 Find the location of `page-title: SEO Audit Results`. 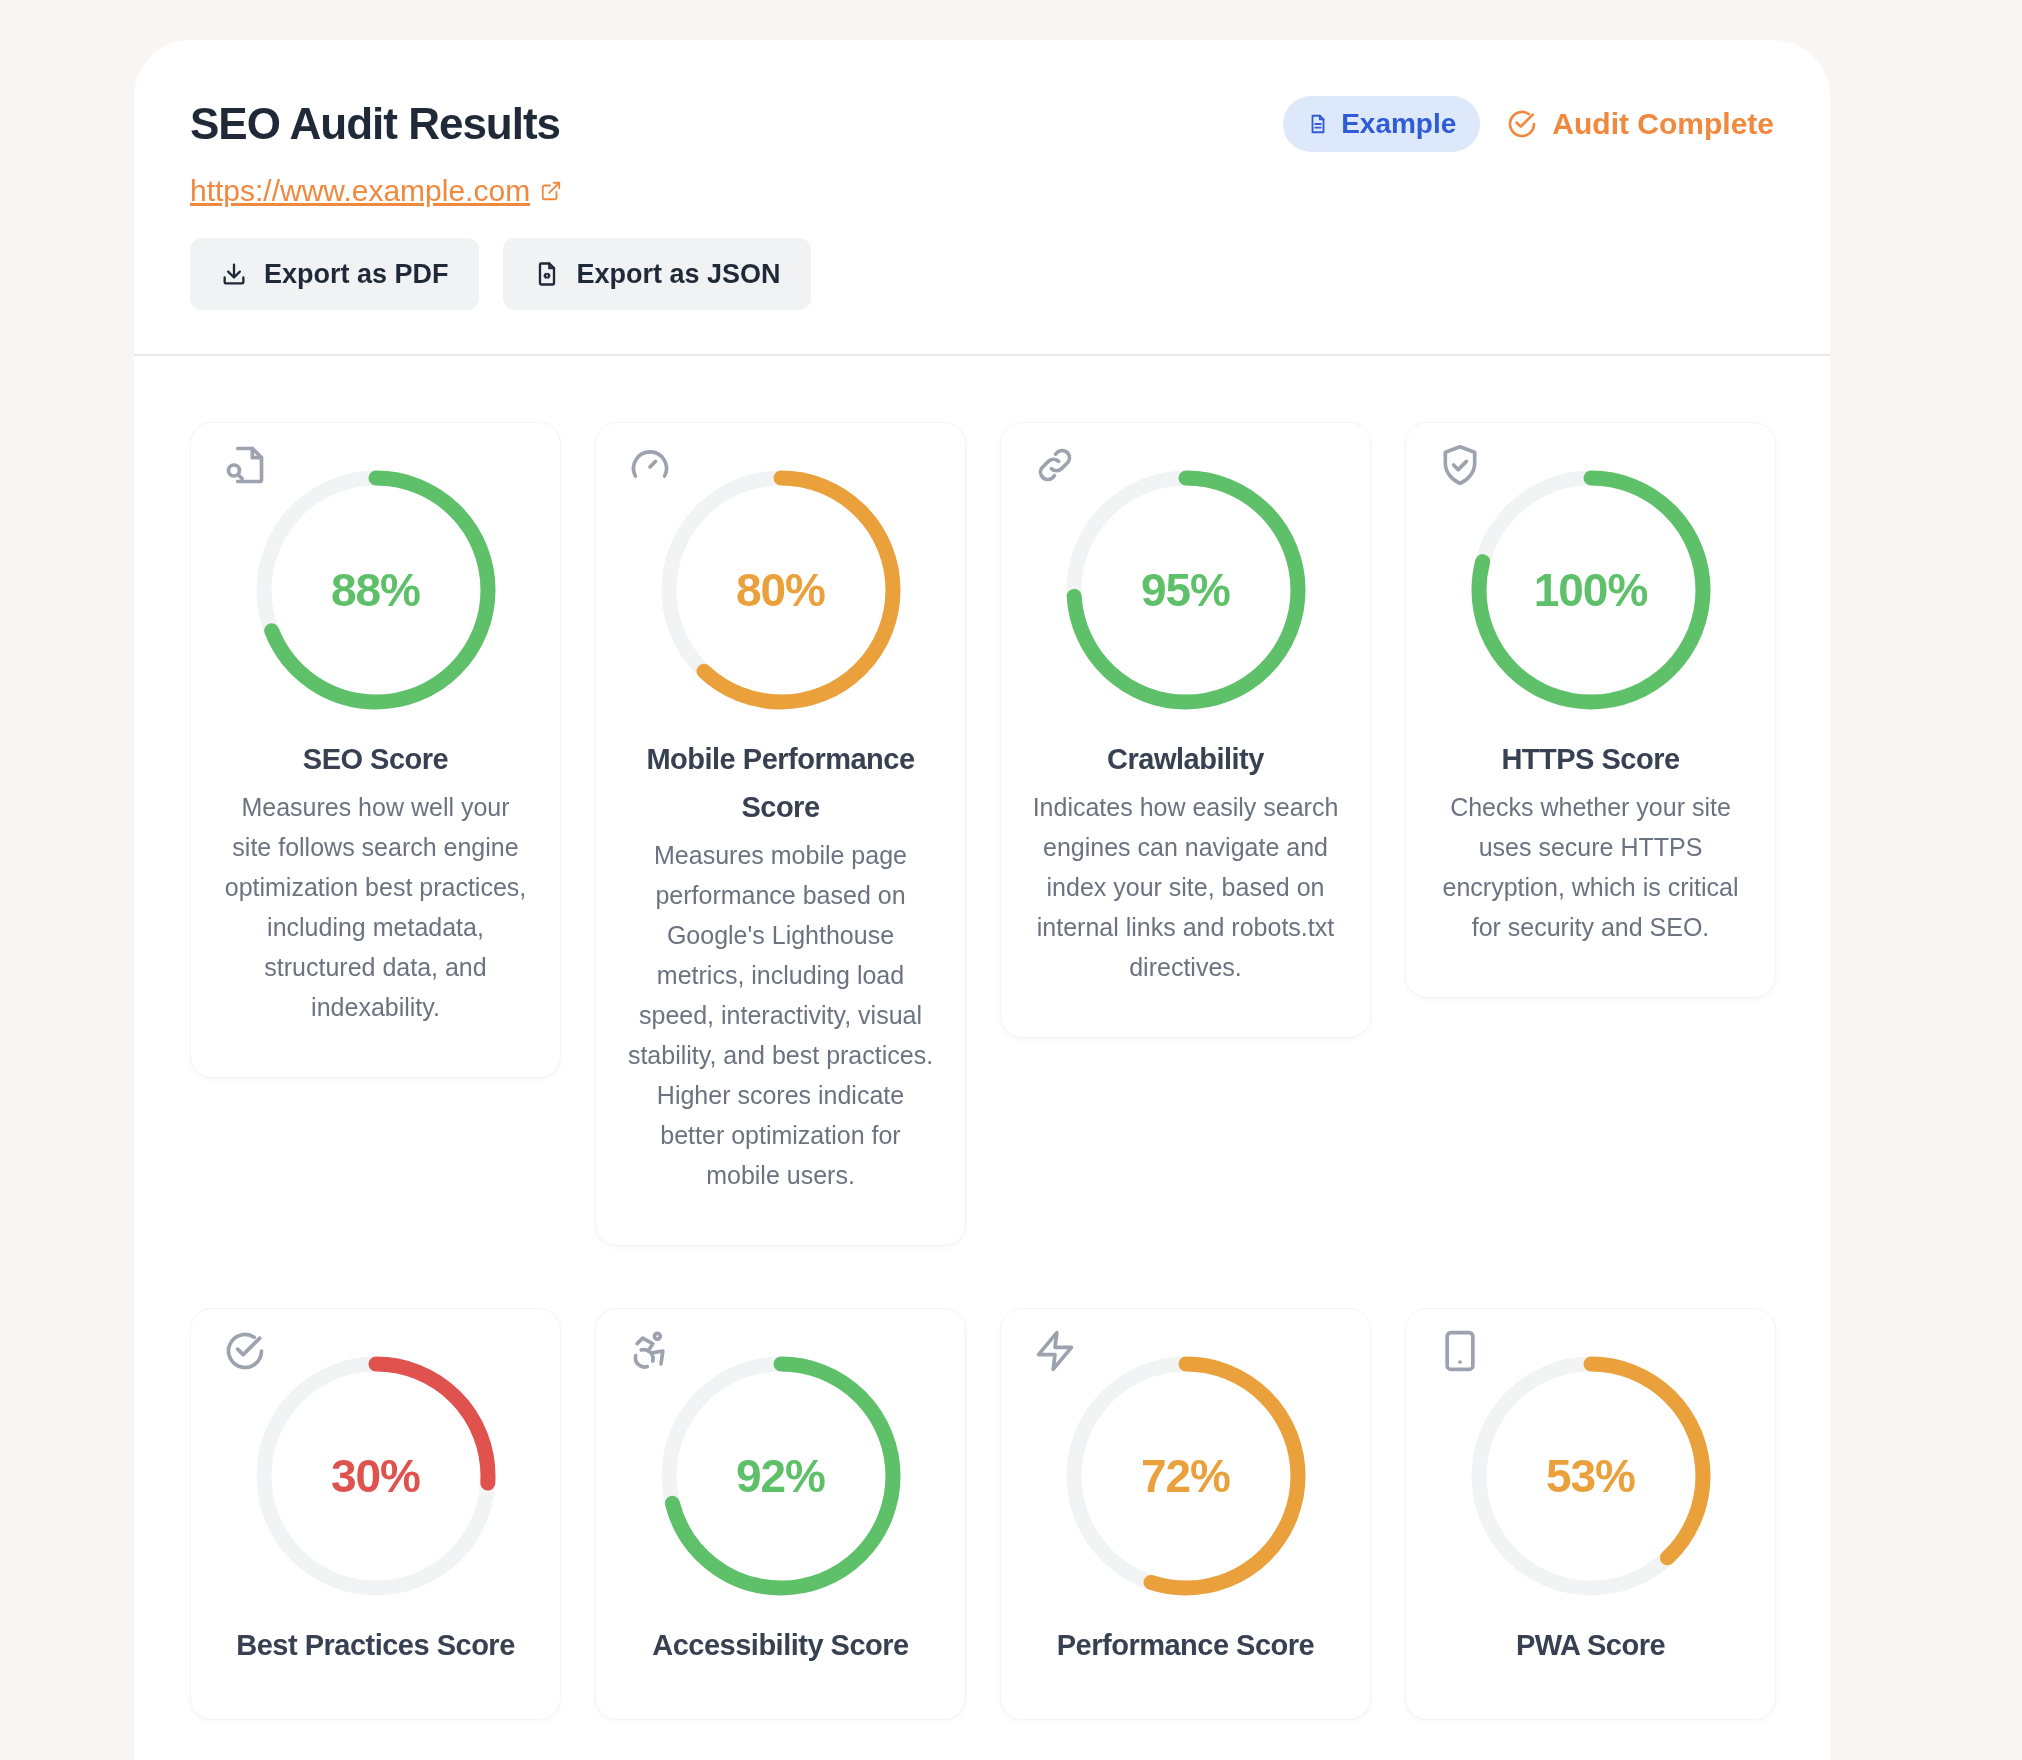

page-title: SEO Audit Results is located at coordinates (375, 124).